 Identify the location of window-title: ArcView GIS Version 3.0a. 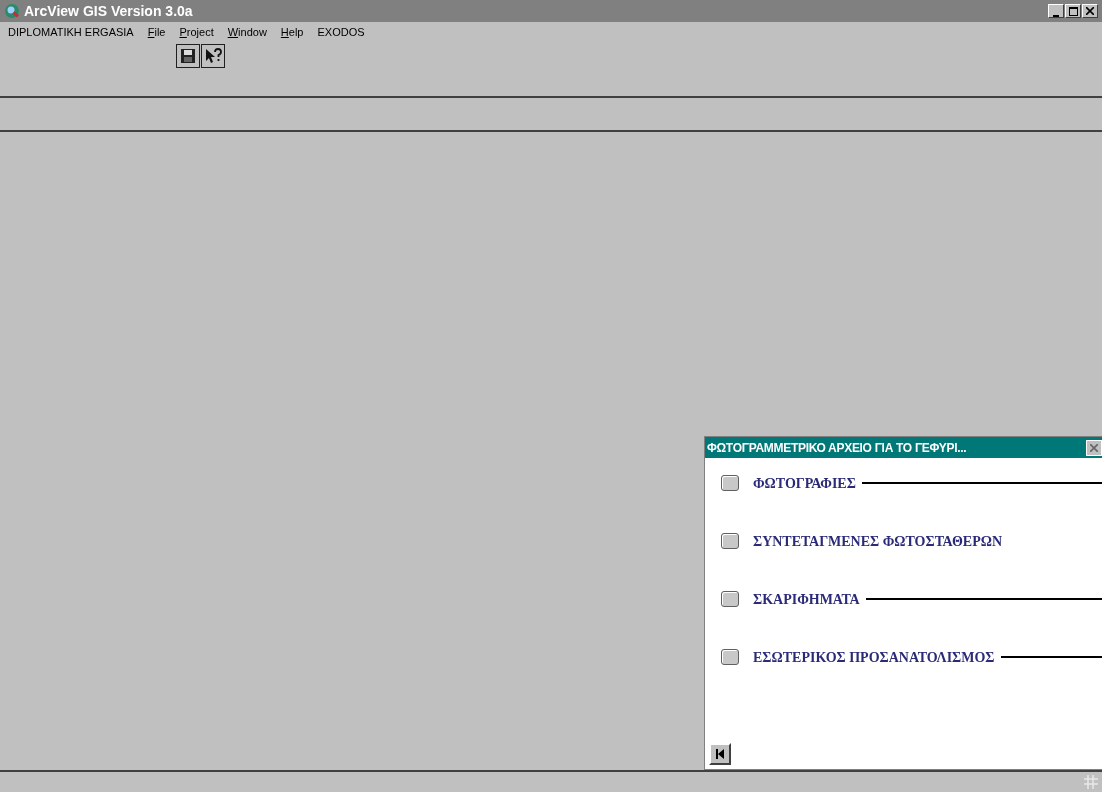
(108, 11).